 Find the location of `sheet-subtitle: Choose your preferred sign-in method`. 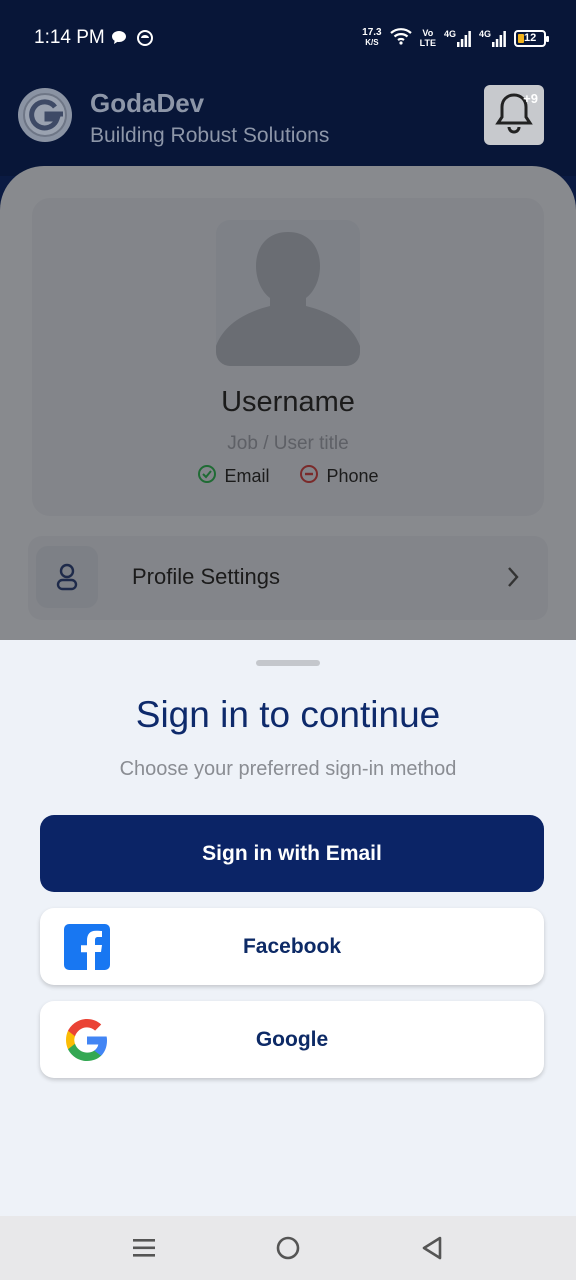

sheet-subtitle: Choose your preferred sign-in method is located at coordinates (288, 769).